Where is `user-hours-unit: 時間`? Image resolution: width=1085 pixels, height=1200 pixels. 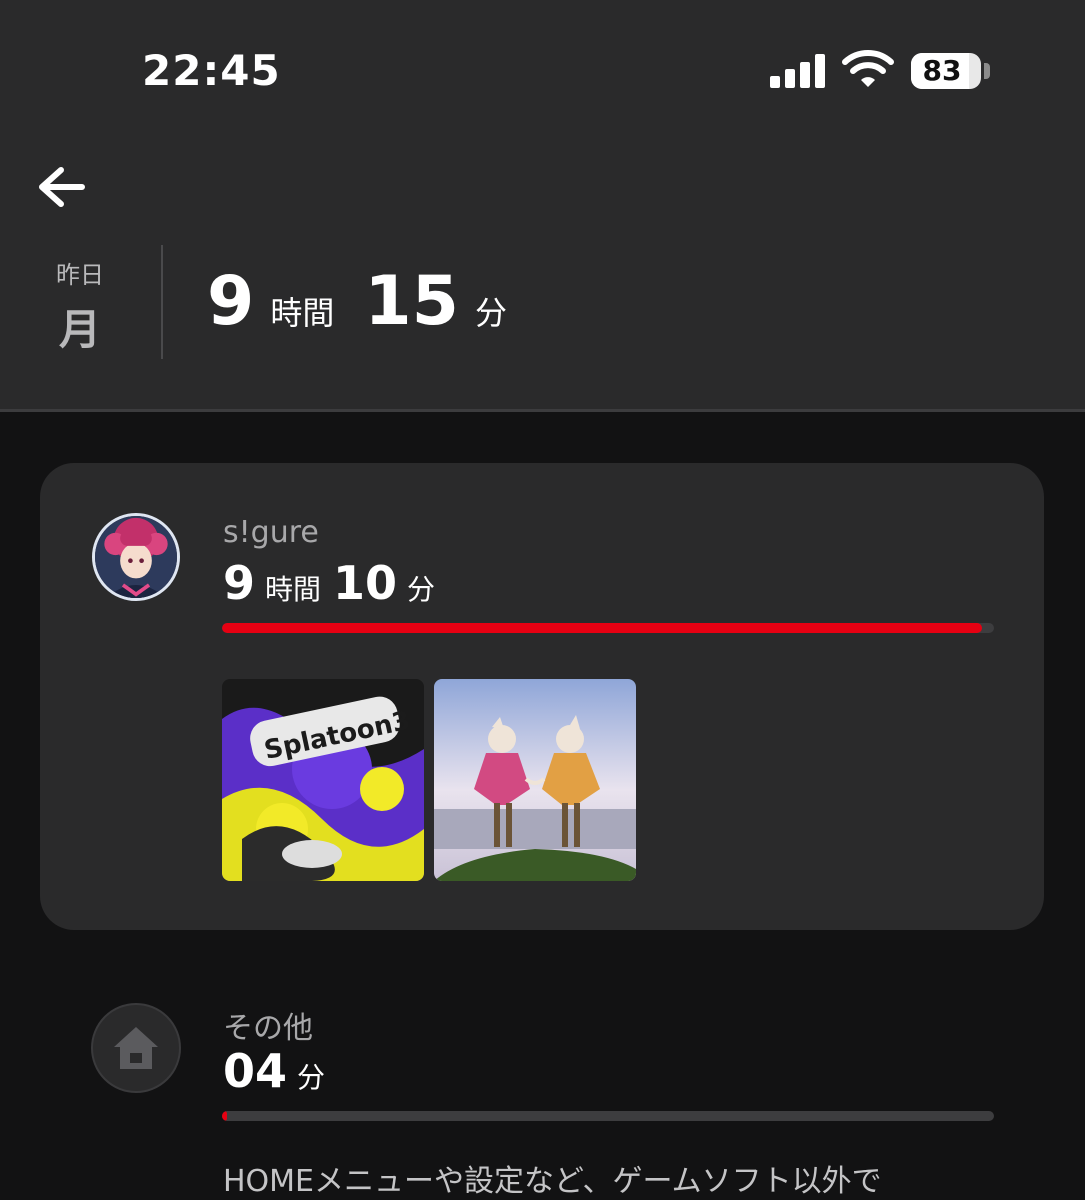 user-hours-unit: 時間 is located at coordinates (293, 589).